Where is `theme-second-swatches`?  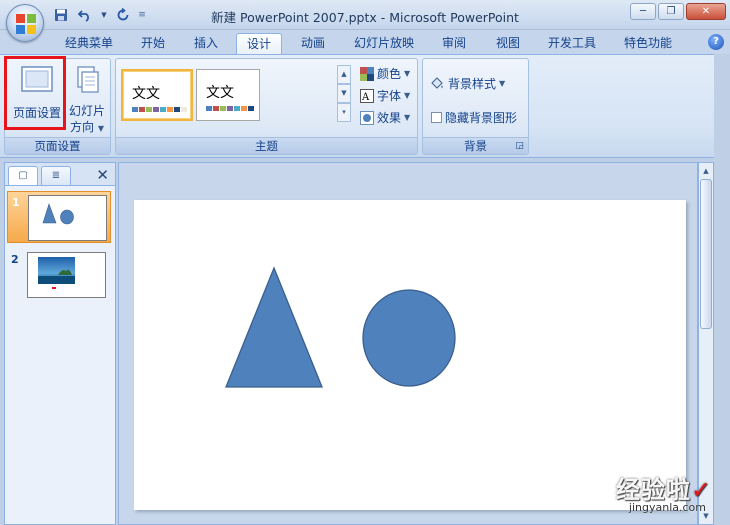 theme-second-swatches is located at coordinates (230, 108).